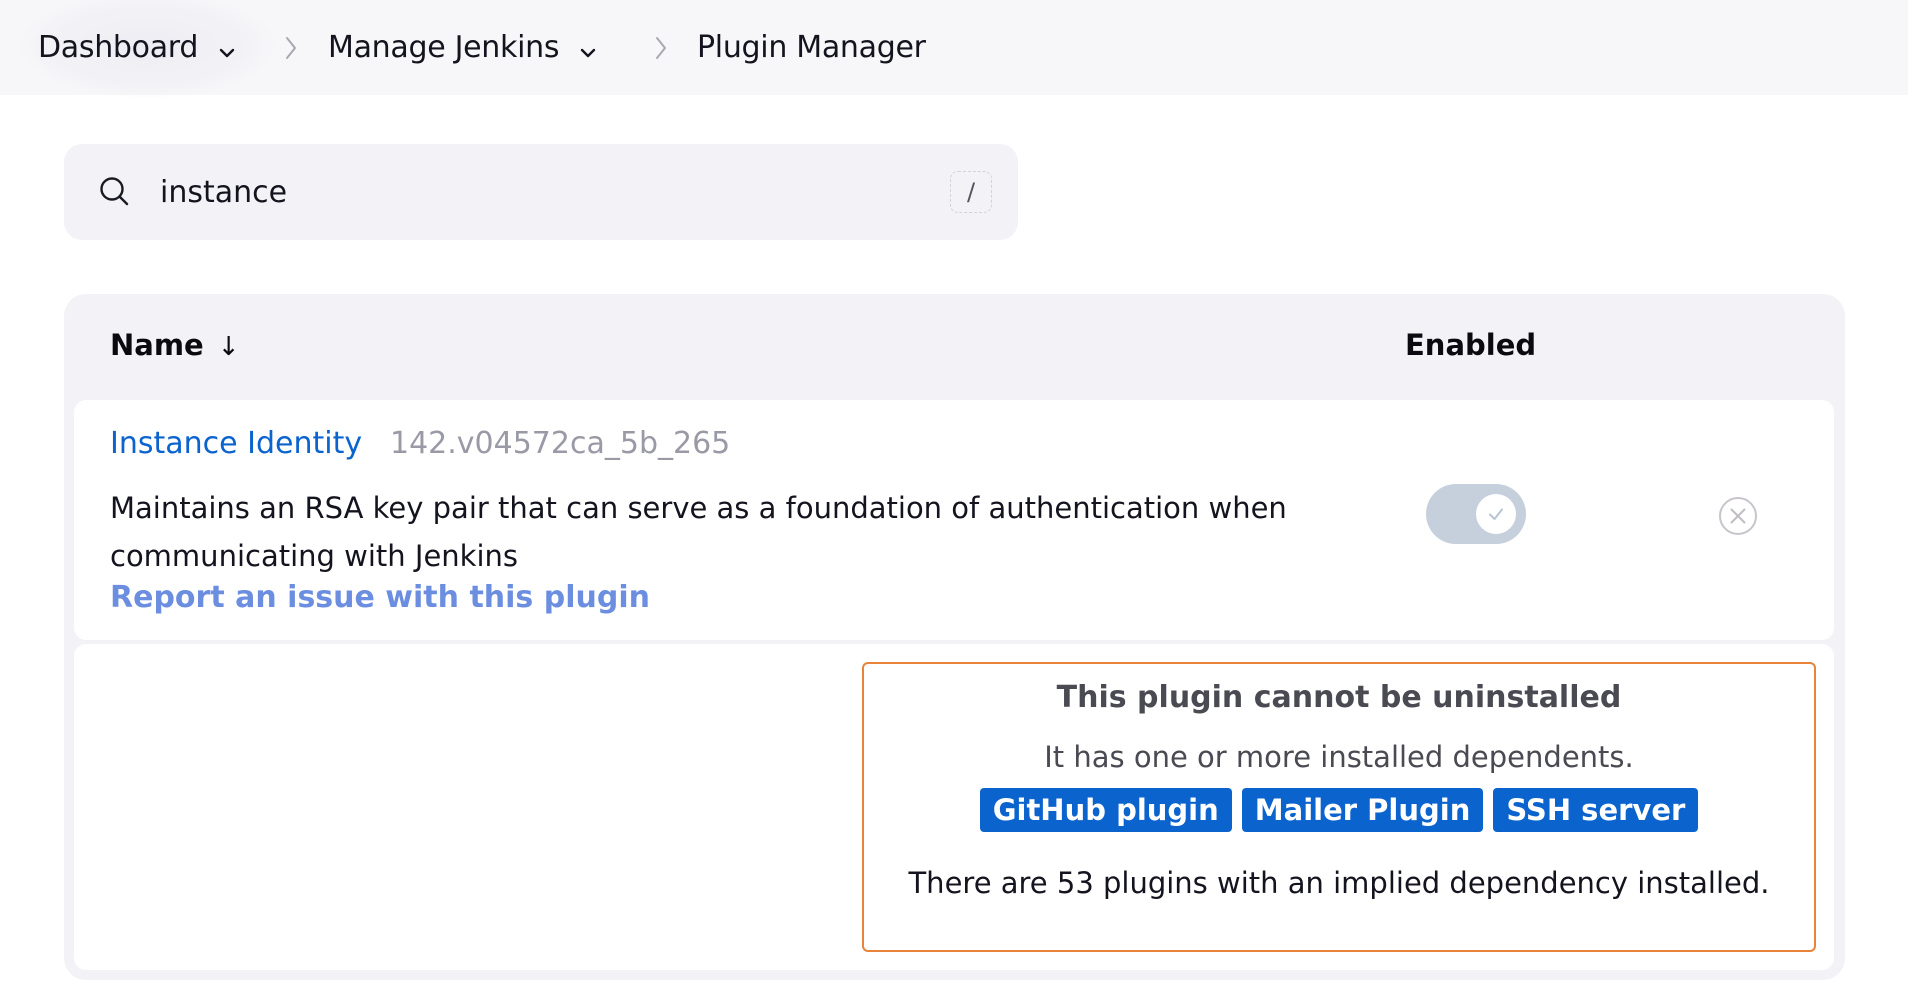 The image size is (1908, 998). What do you see at coordinates (229, 347) in the screenshot?
I see `sort-descending-icon: ↓` at bounding box center [229, 347].